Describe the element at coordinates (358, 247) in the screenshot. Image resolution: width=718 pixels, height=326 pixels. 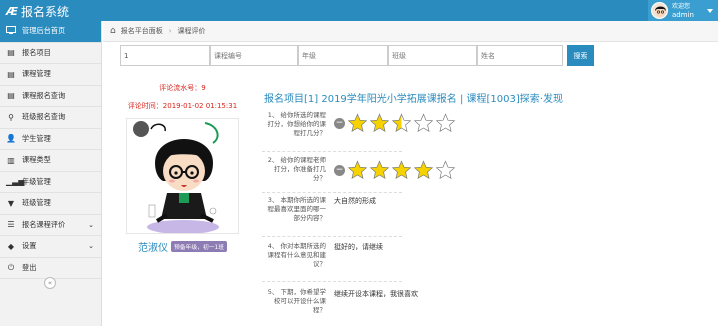
I see `answer-text: 挺好的，请继续` at that location.